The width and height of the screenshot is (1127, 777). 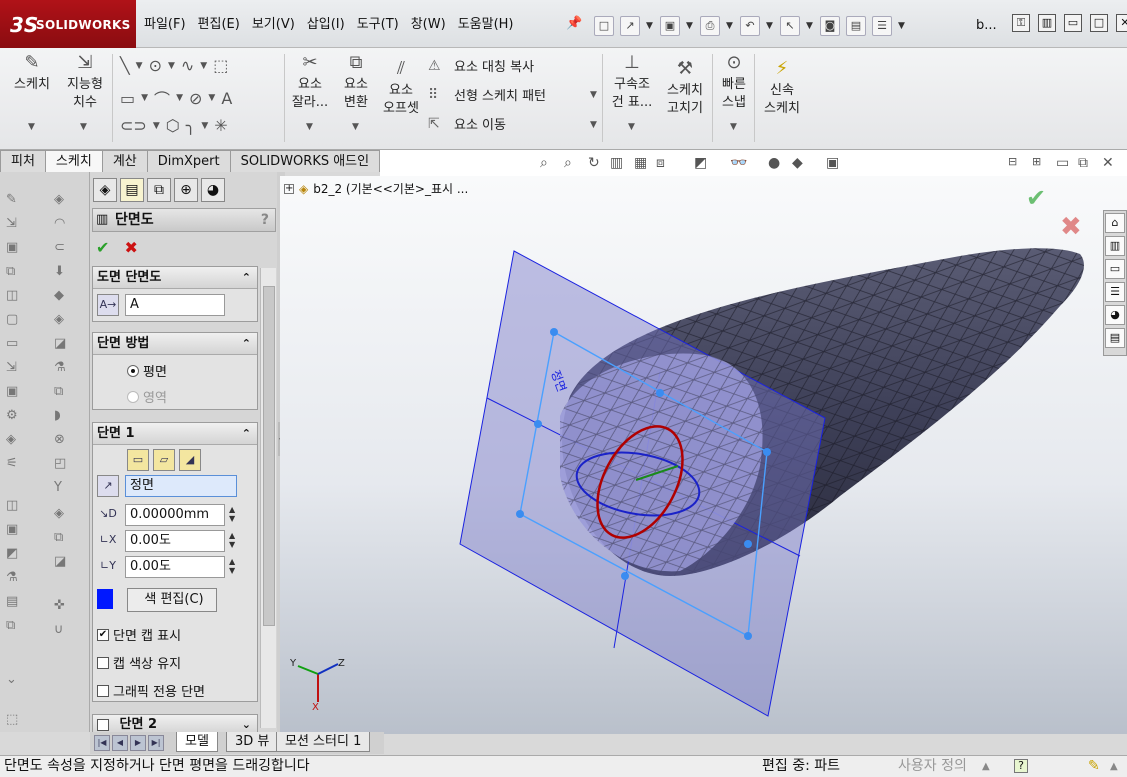 I want to click on fillet-tool-icon: ◫, so click(x=15, y=296).